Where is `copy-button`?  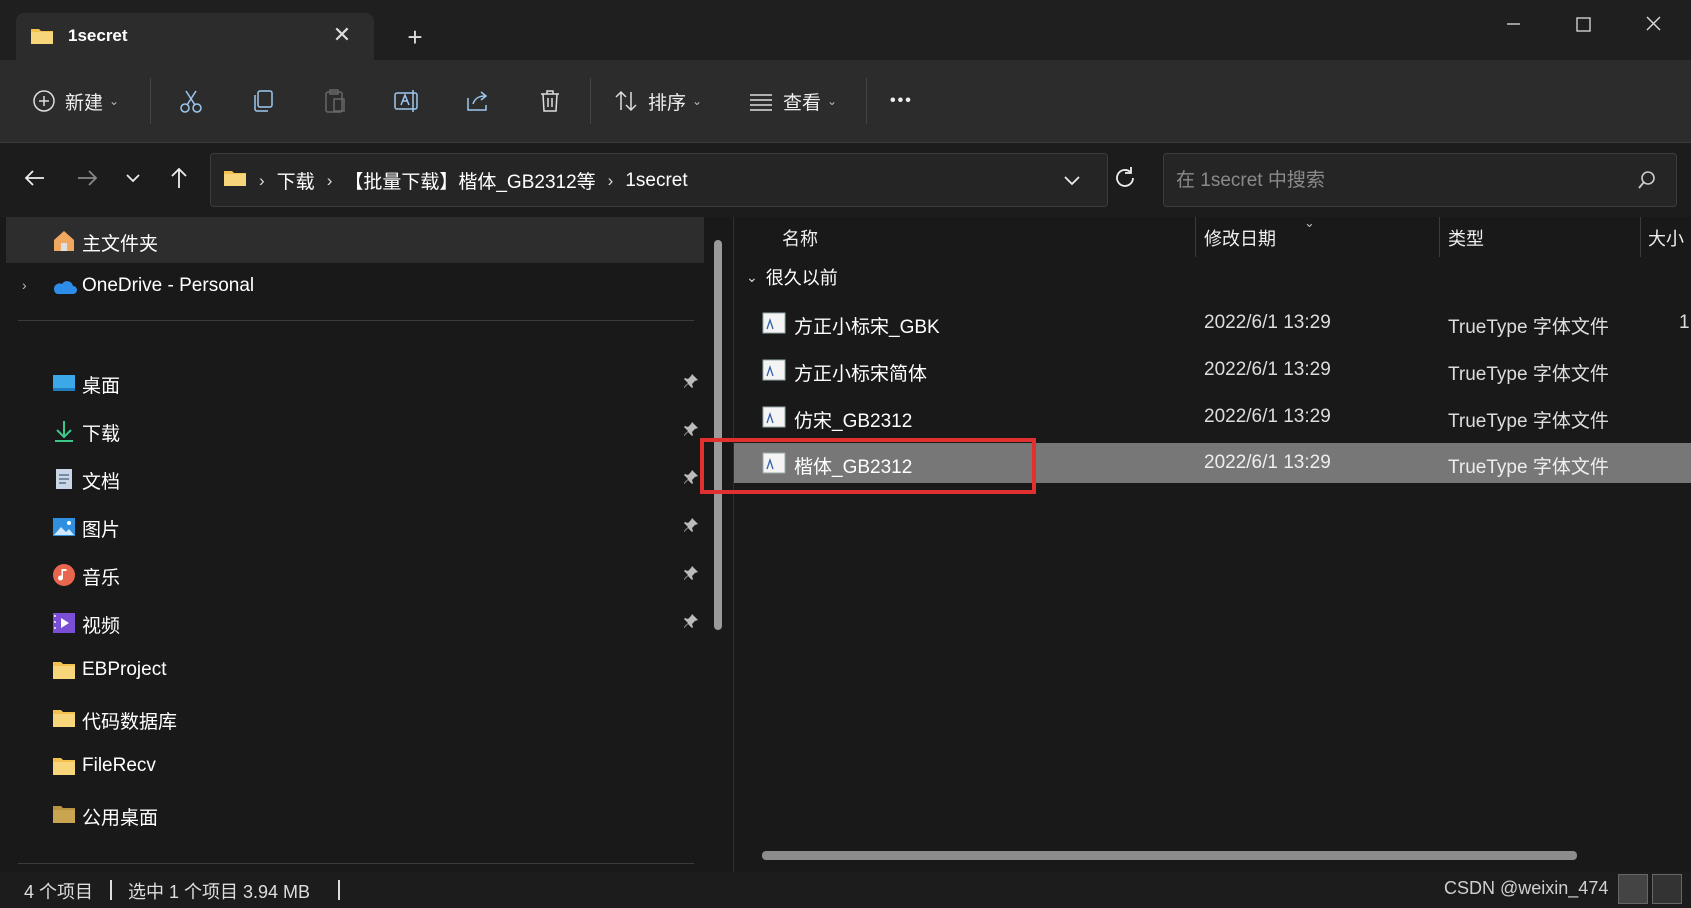
copy-button is located at coordinates (263, 101).